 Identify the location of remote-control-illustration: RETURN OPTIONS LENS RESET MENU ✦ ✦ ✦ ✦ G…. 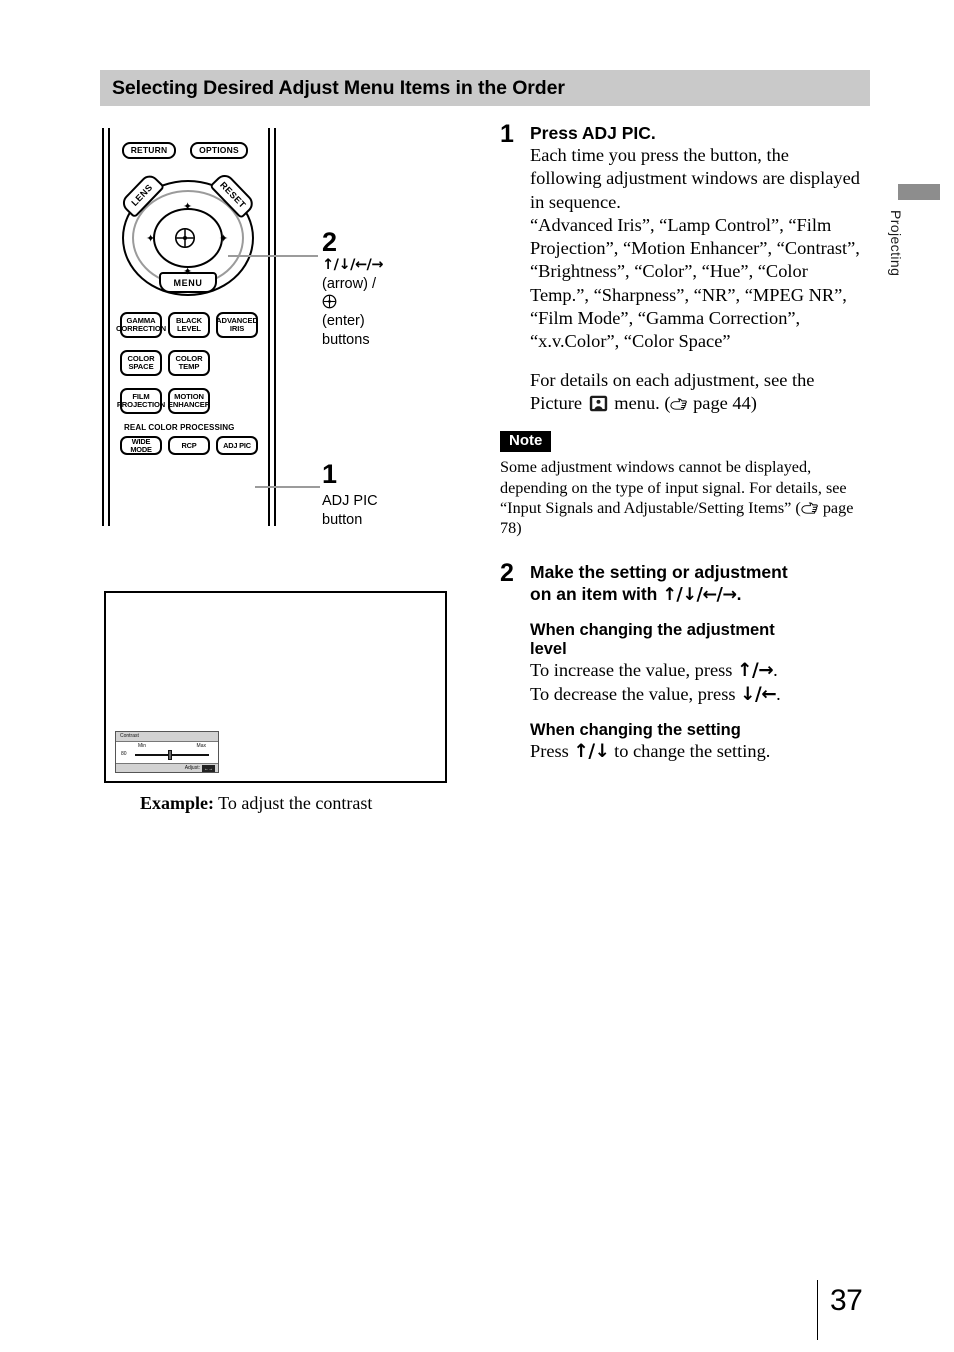
(245, 328).